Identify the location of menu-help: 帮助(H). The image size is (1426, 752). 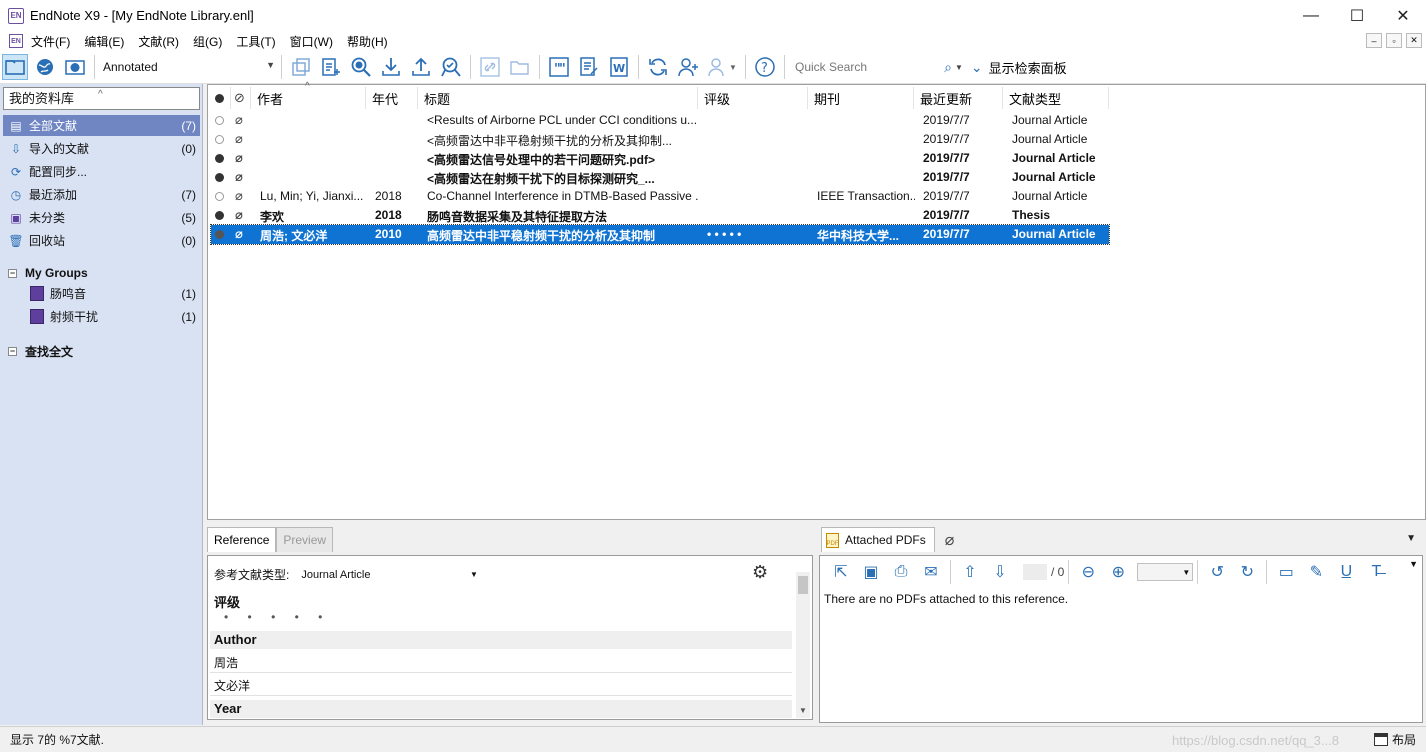
(367, 41).